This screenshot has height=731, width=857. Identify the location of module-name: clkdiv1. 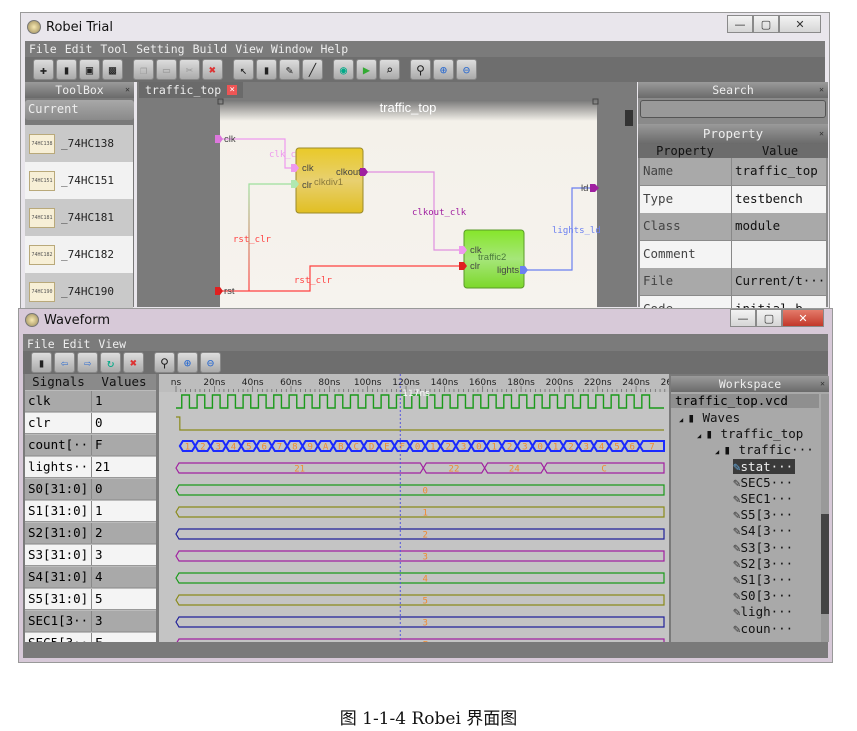
(328, 182).